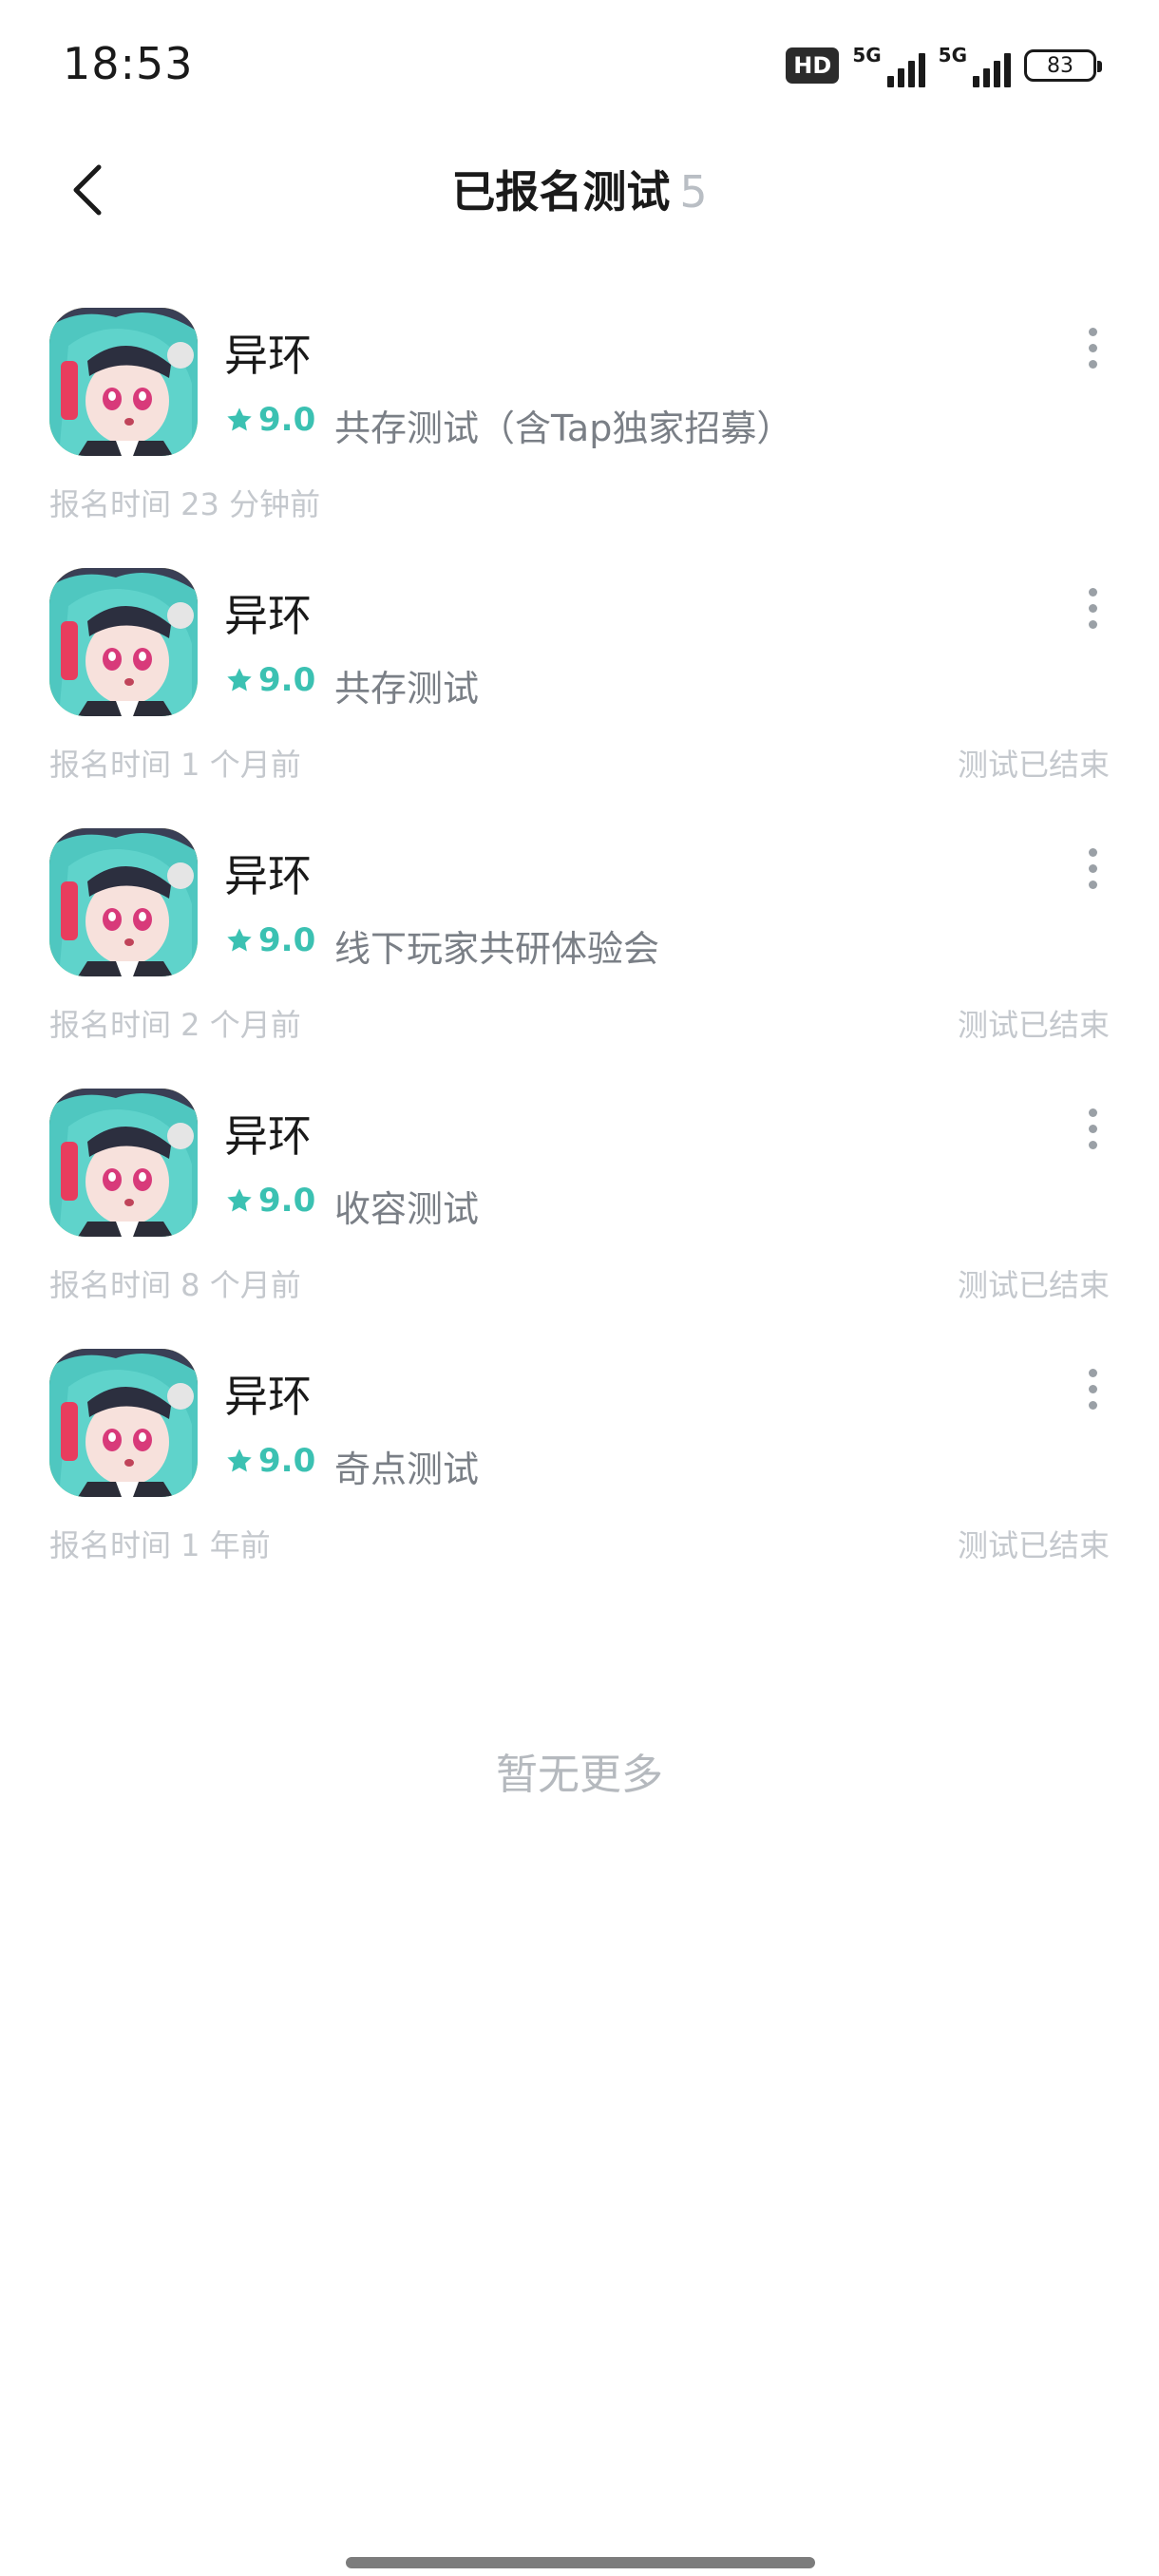 The height and width of the screenshot is (2576, 1159). What do you see at coordinates (579, 685) in the screenshot?
I see `test-list-item: 异环 9.0 共存测试 报名时间 1 个月前 测试已结束` at bounding box center [579, 685].